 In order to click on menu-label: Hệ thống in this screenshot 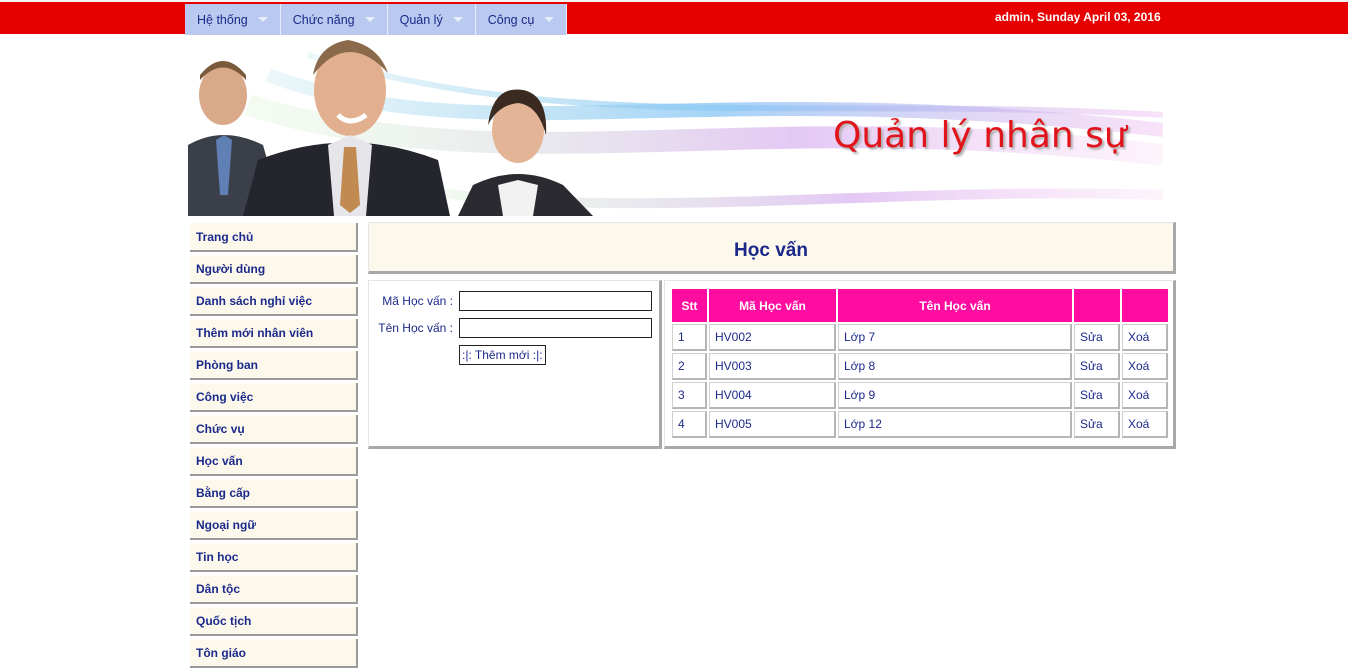, I will do `click(222, 19)`.